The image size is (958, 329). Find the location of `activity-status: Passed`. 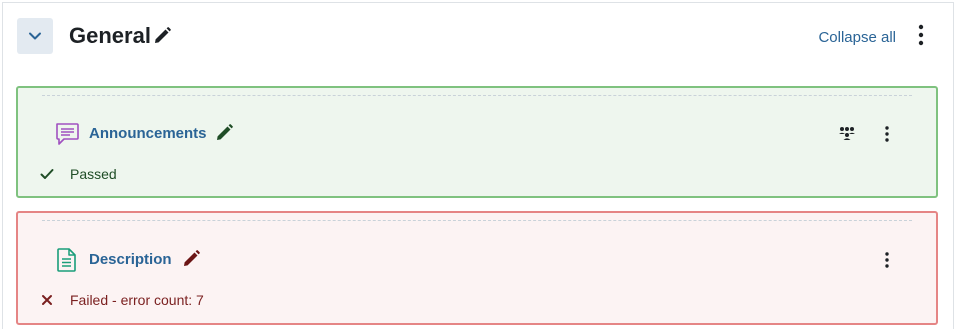

activity-status: Passed is located at coordinates (78, 174).